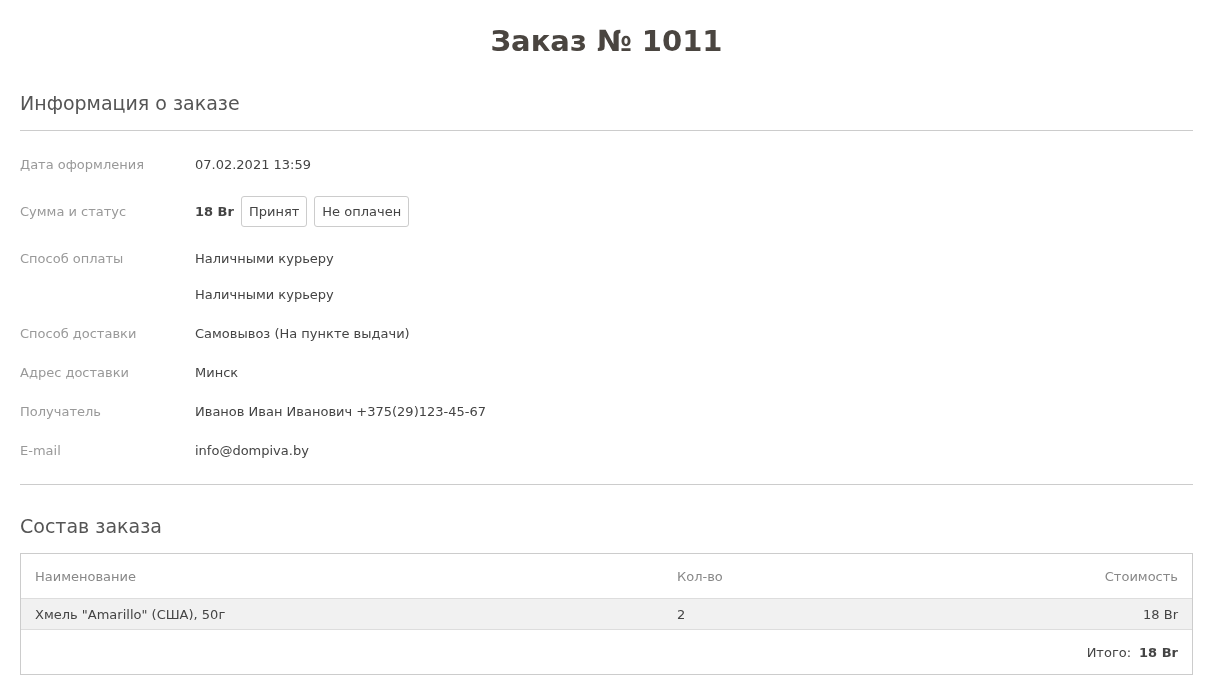 The width and height of the screenshot is (1213, 689). What do you see at coordinates (1160, 614) in the screenshot?
I see `table-cell: 18 Br` at bounding box center [1160, 614].